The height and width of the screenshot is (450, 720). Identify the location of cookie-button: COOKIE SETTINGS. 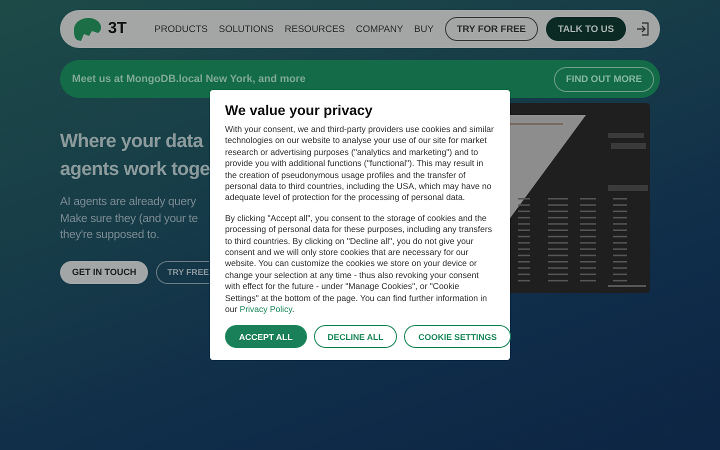
(457, 336).